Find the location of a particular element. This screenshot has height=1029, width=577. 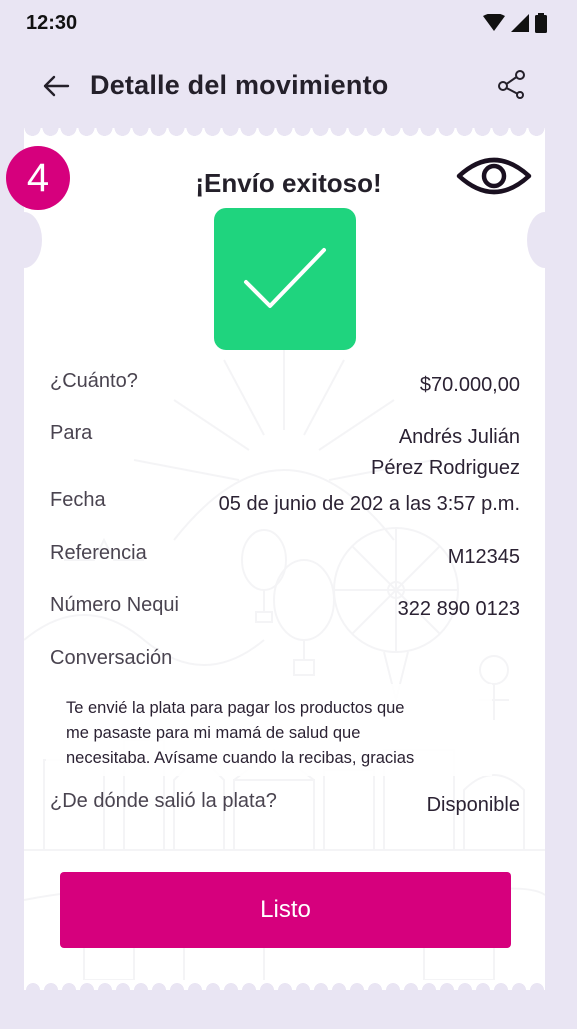

ticket-edge-top is located at coordinates (284, 133).